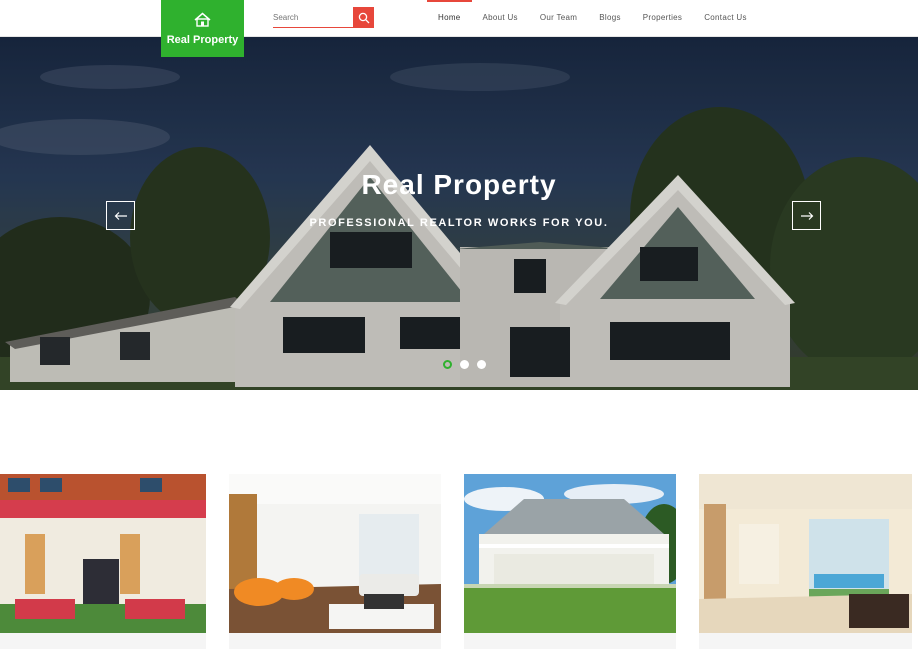  I want to click on nav-our-team: Our Team, so click(558, 18).